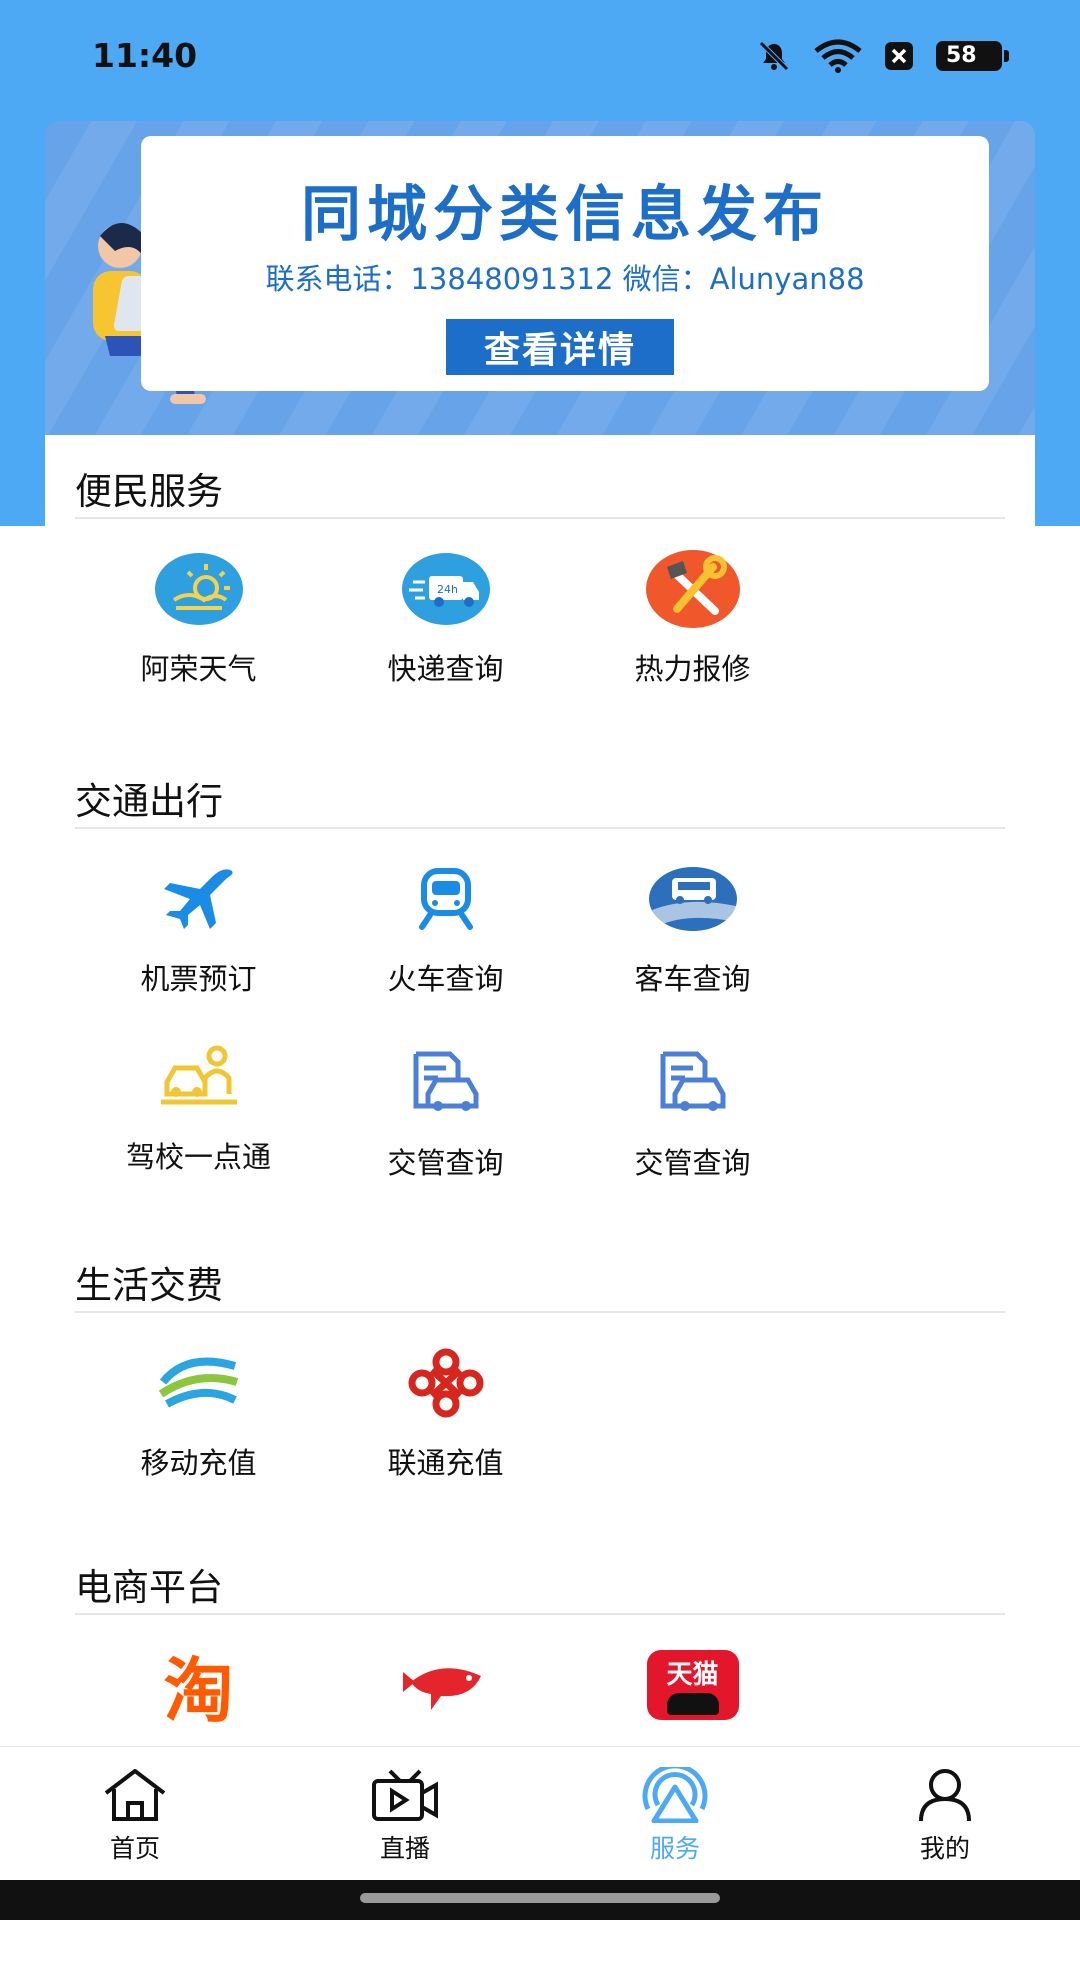 The width and height of the screenshot is (1080, 1971). I want to click on service-express: 24h 快递查询, so click(445, 608).